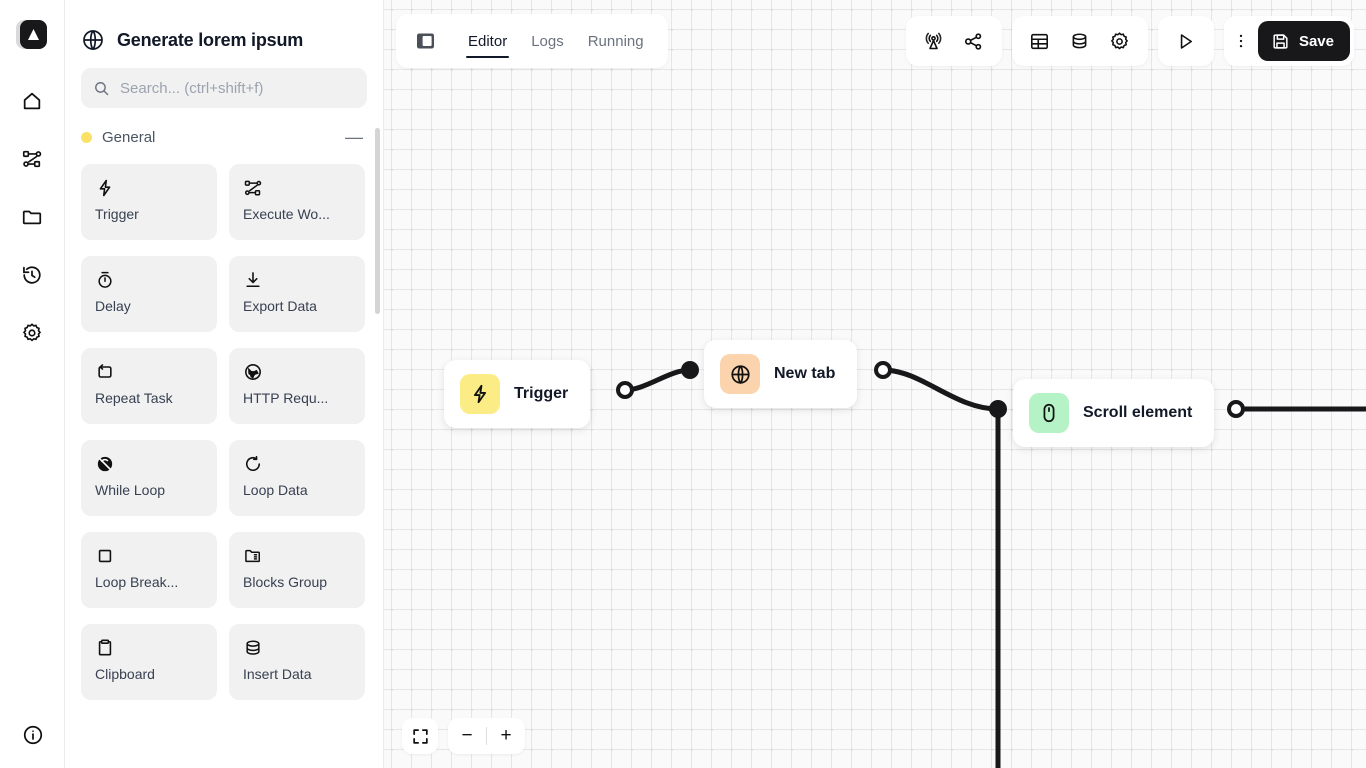 This screenshot has width=1366, height=768. I want to click on sidebar-item-info, so click(33, 735).